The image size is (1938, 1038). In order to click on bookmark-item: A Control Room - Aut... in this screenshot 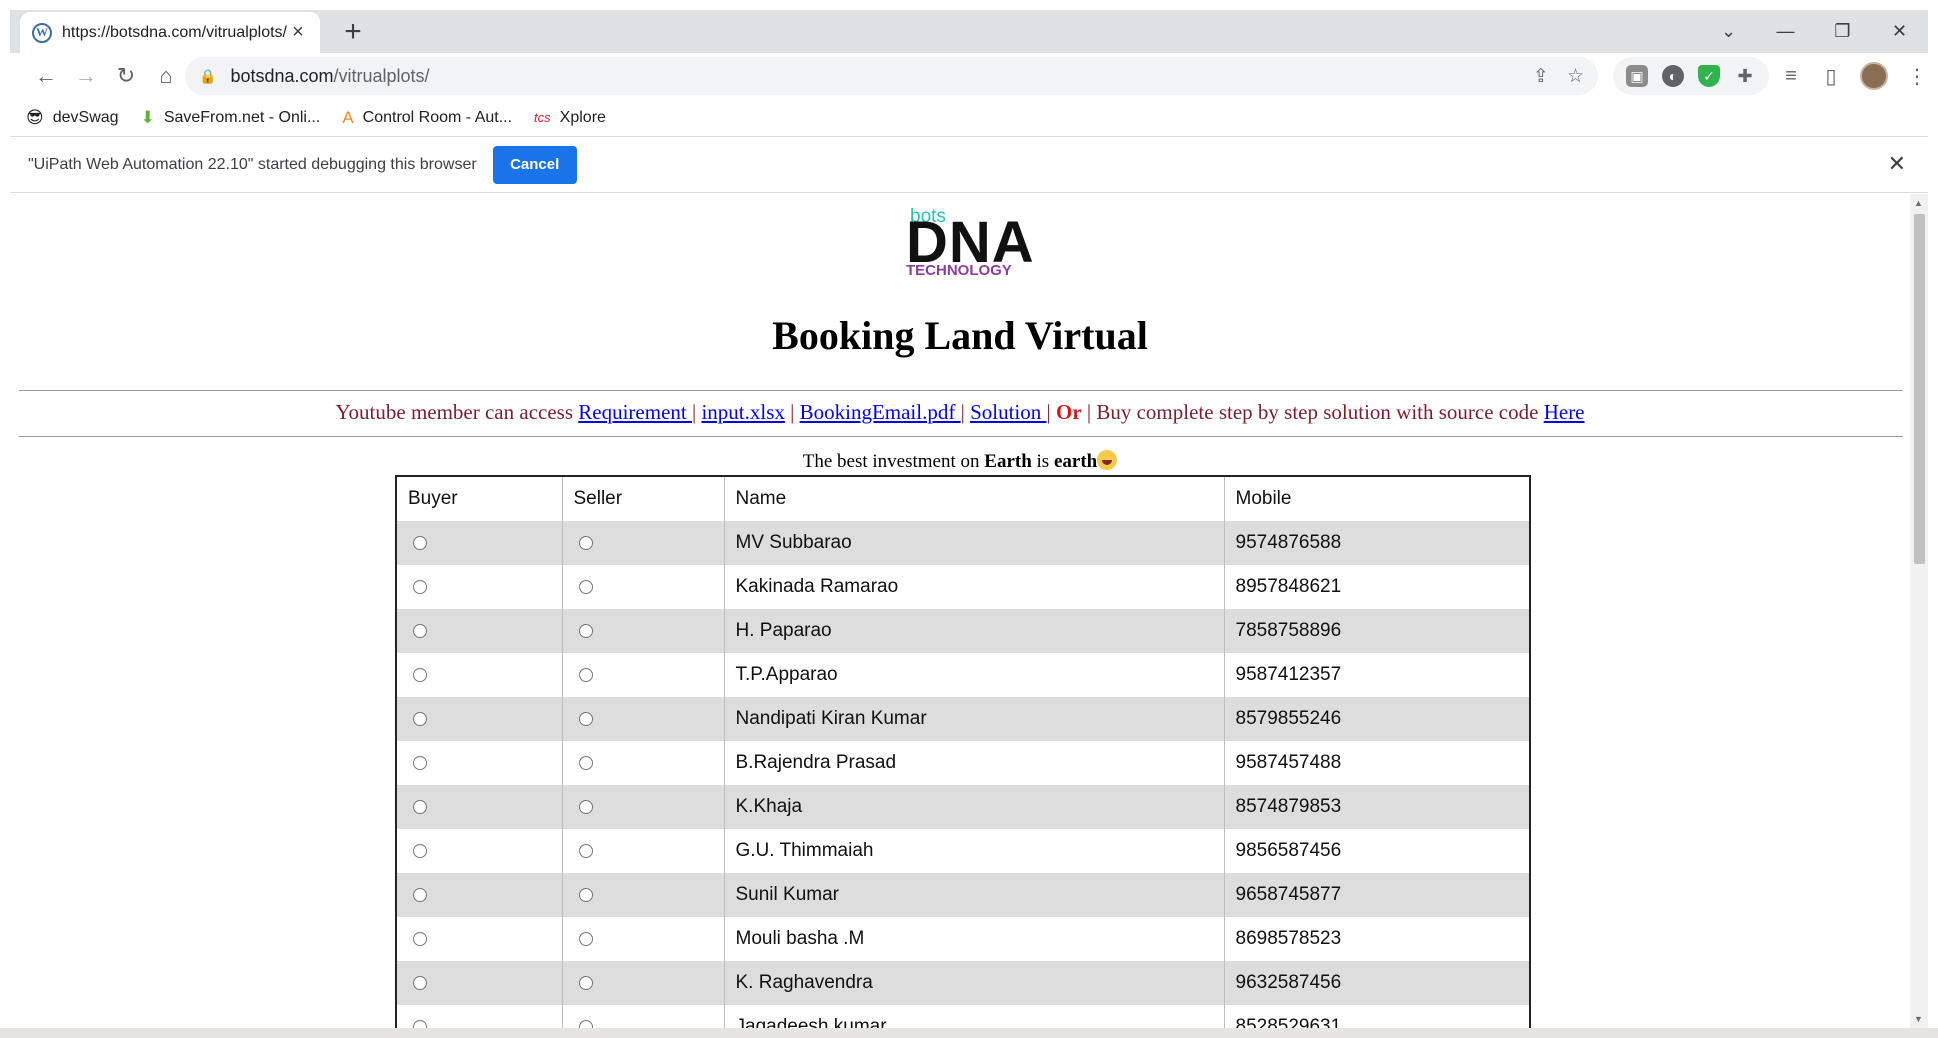, I will do `click(427, 118)`.